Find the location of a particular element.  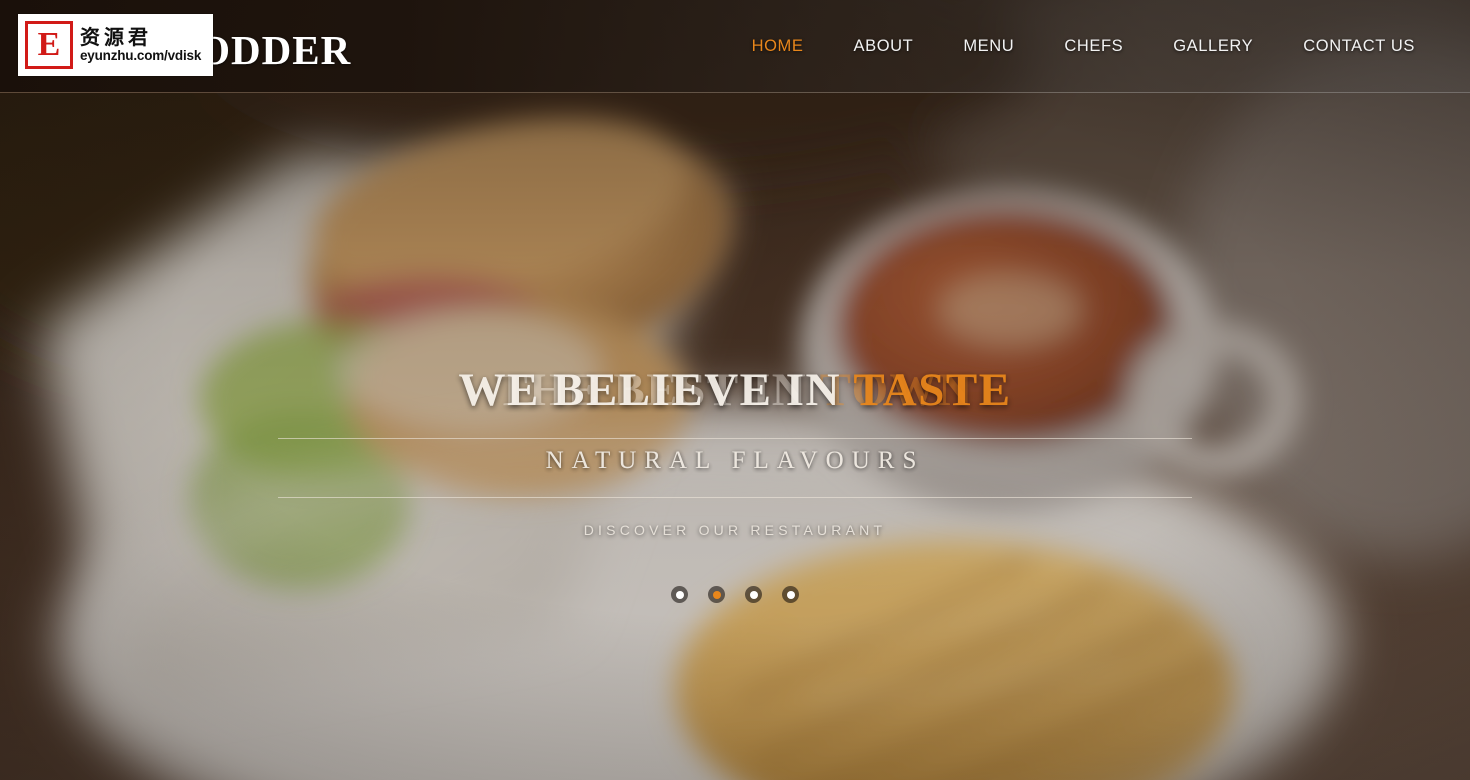

nav-item-contact-us: CONTACT US is located at coordinates (1359, 46).